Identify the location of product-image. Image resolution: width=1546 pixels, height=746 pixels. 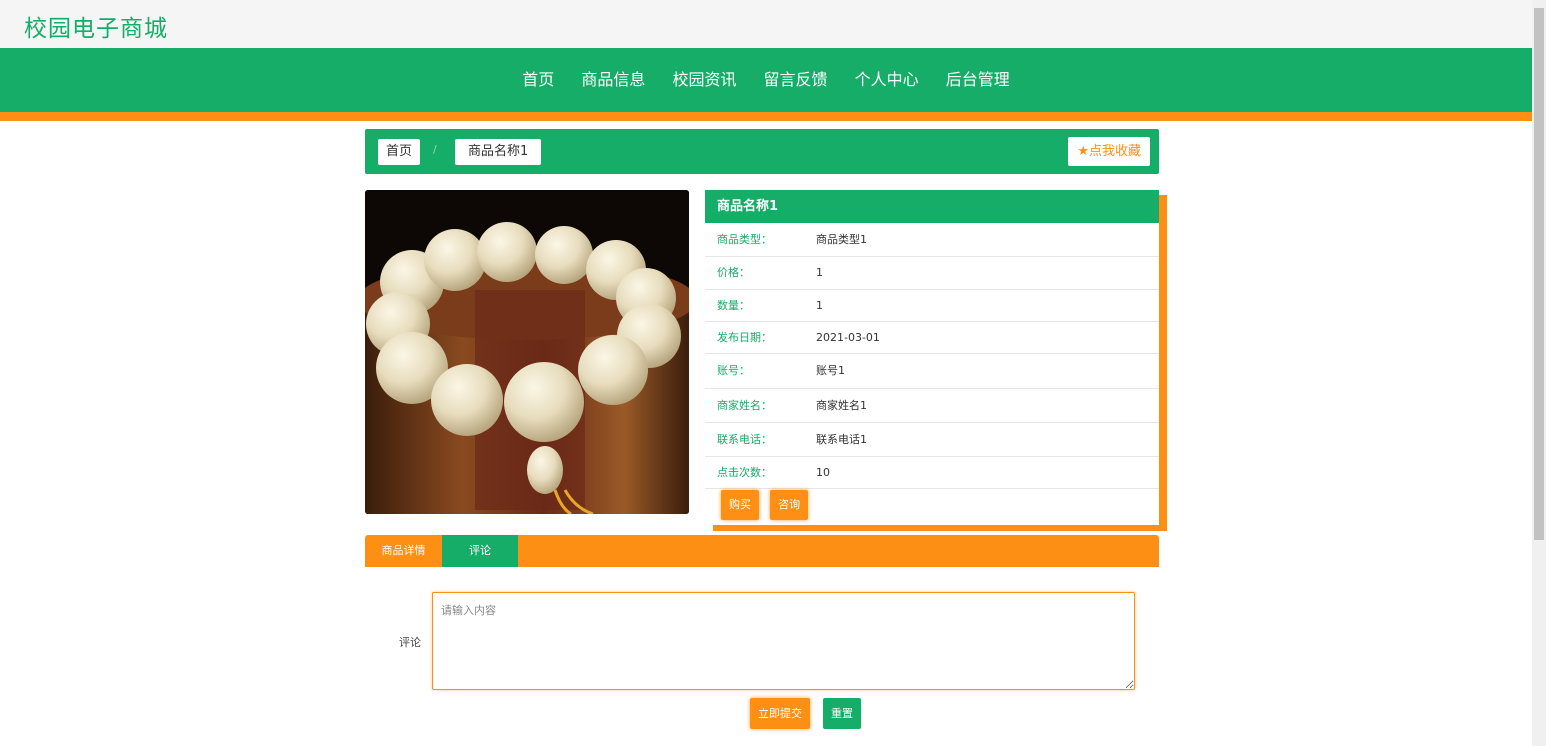
(527, 352).